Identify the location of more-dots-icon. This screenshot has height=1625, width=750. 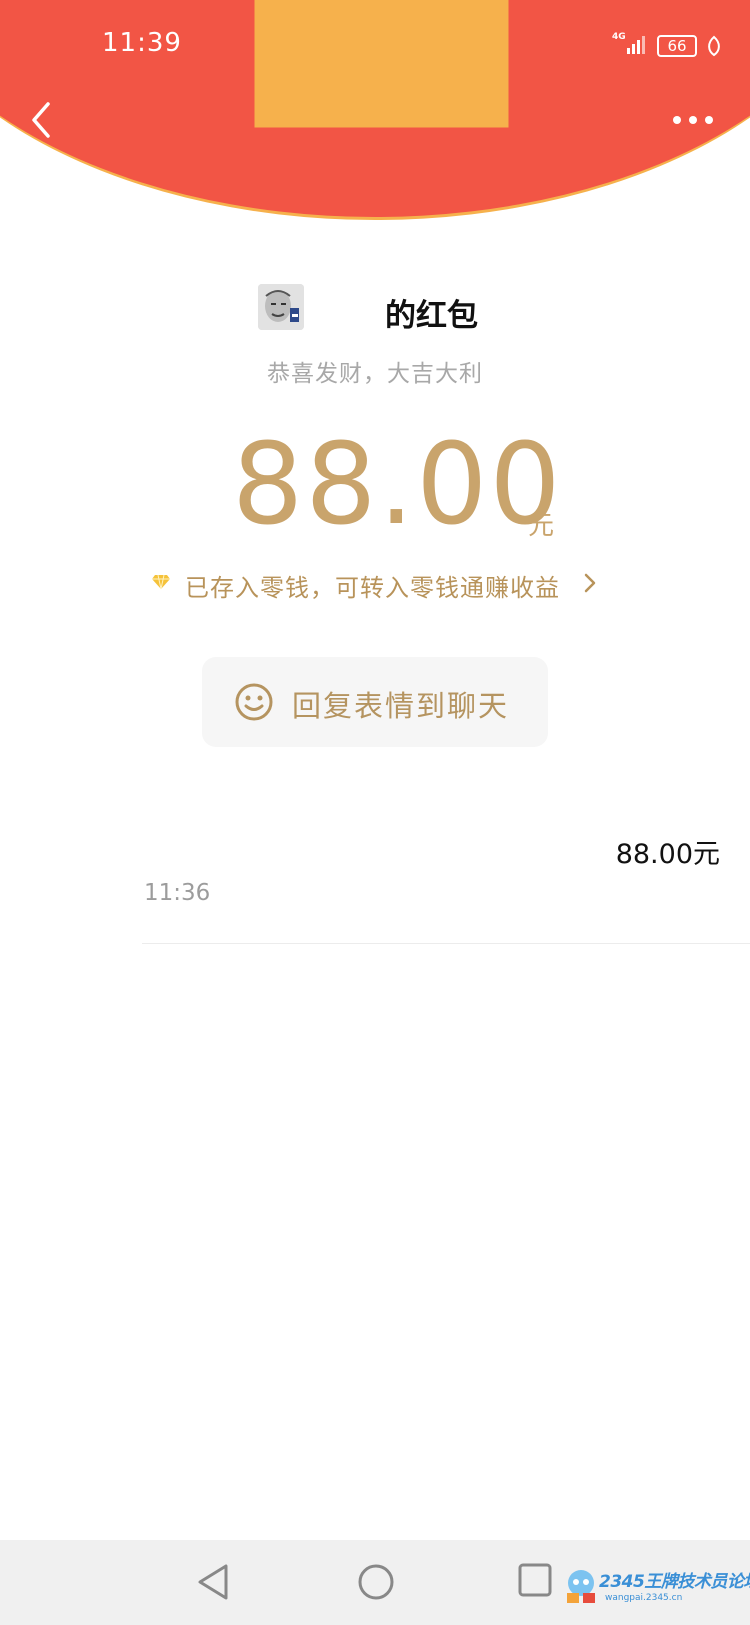
(693, 120).